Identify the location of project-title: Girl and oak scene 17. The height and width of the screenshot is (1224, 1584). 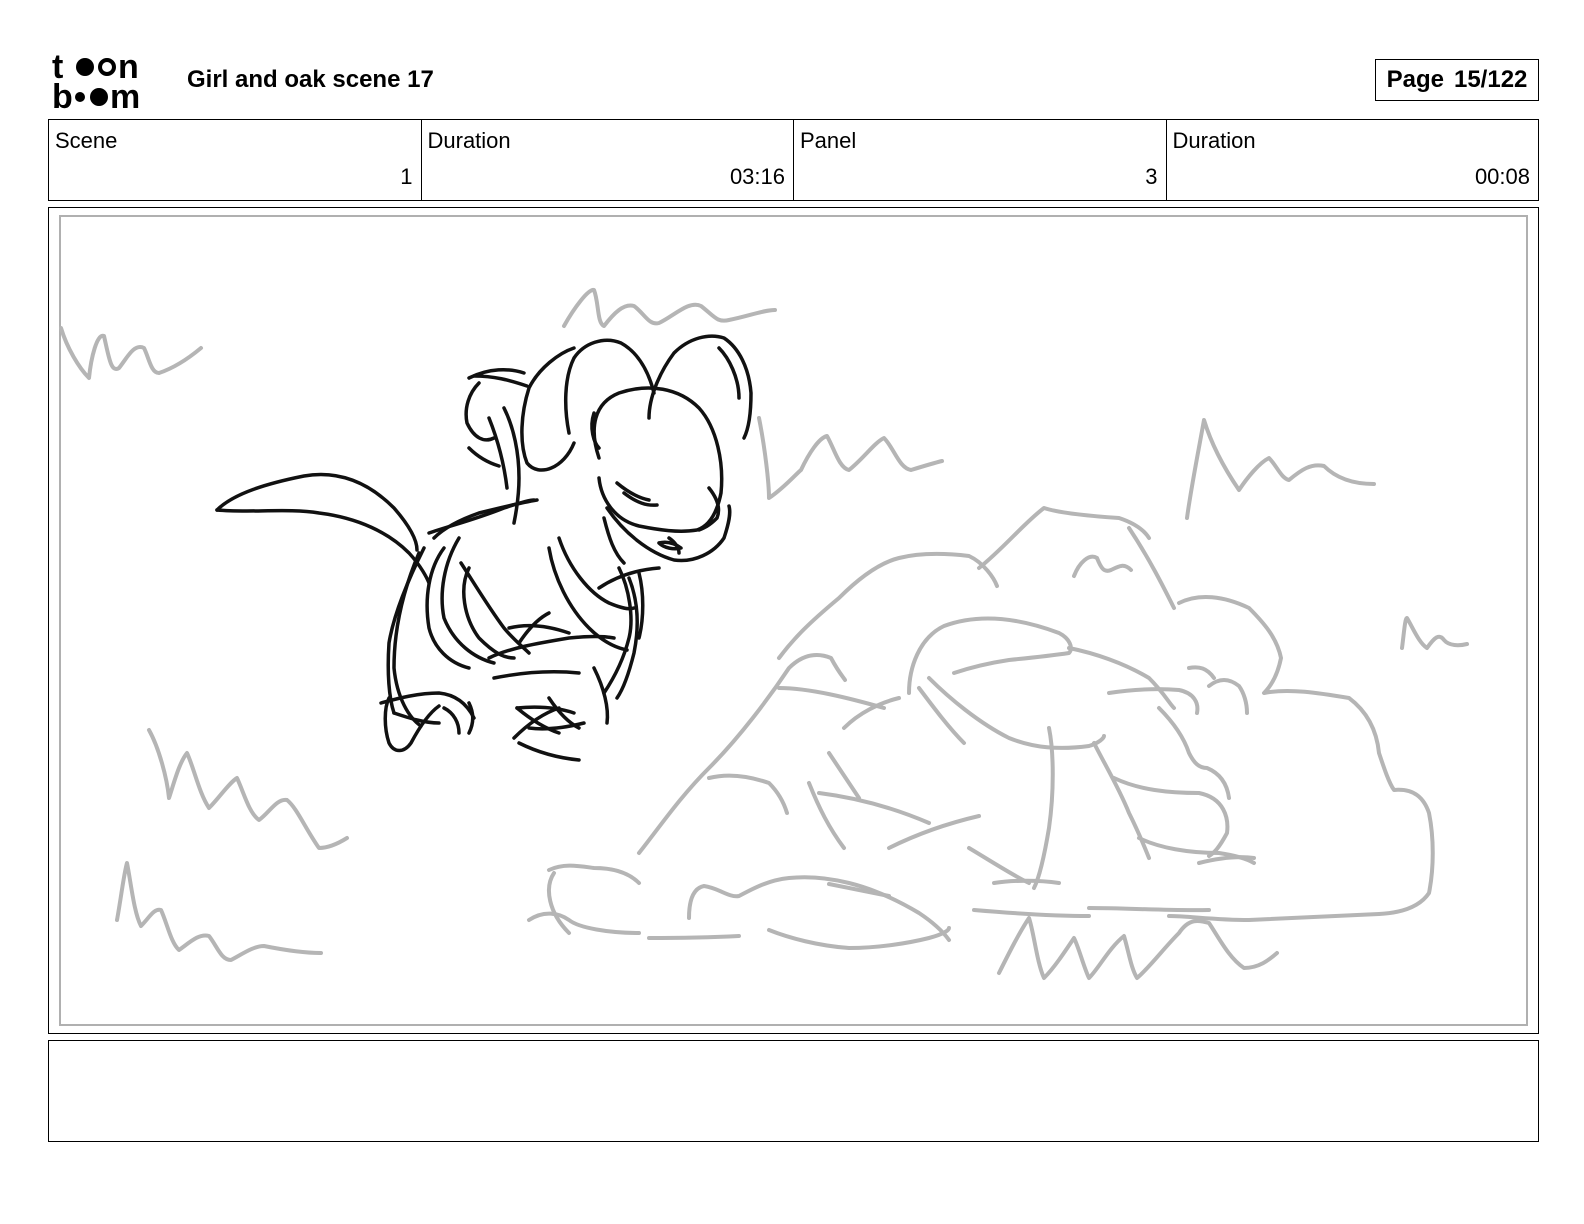
(310, 79).